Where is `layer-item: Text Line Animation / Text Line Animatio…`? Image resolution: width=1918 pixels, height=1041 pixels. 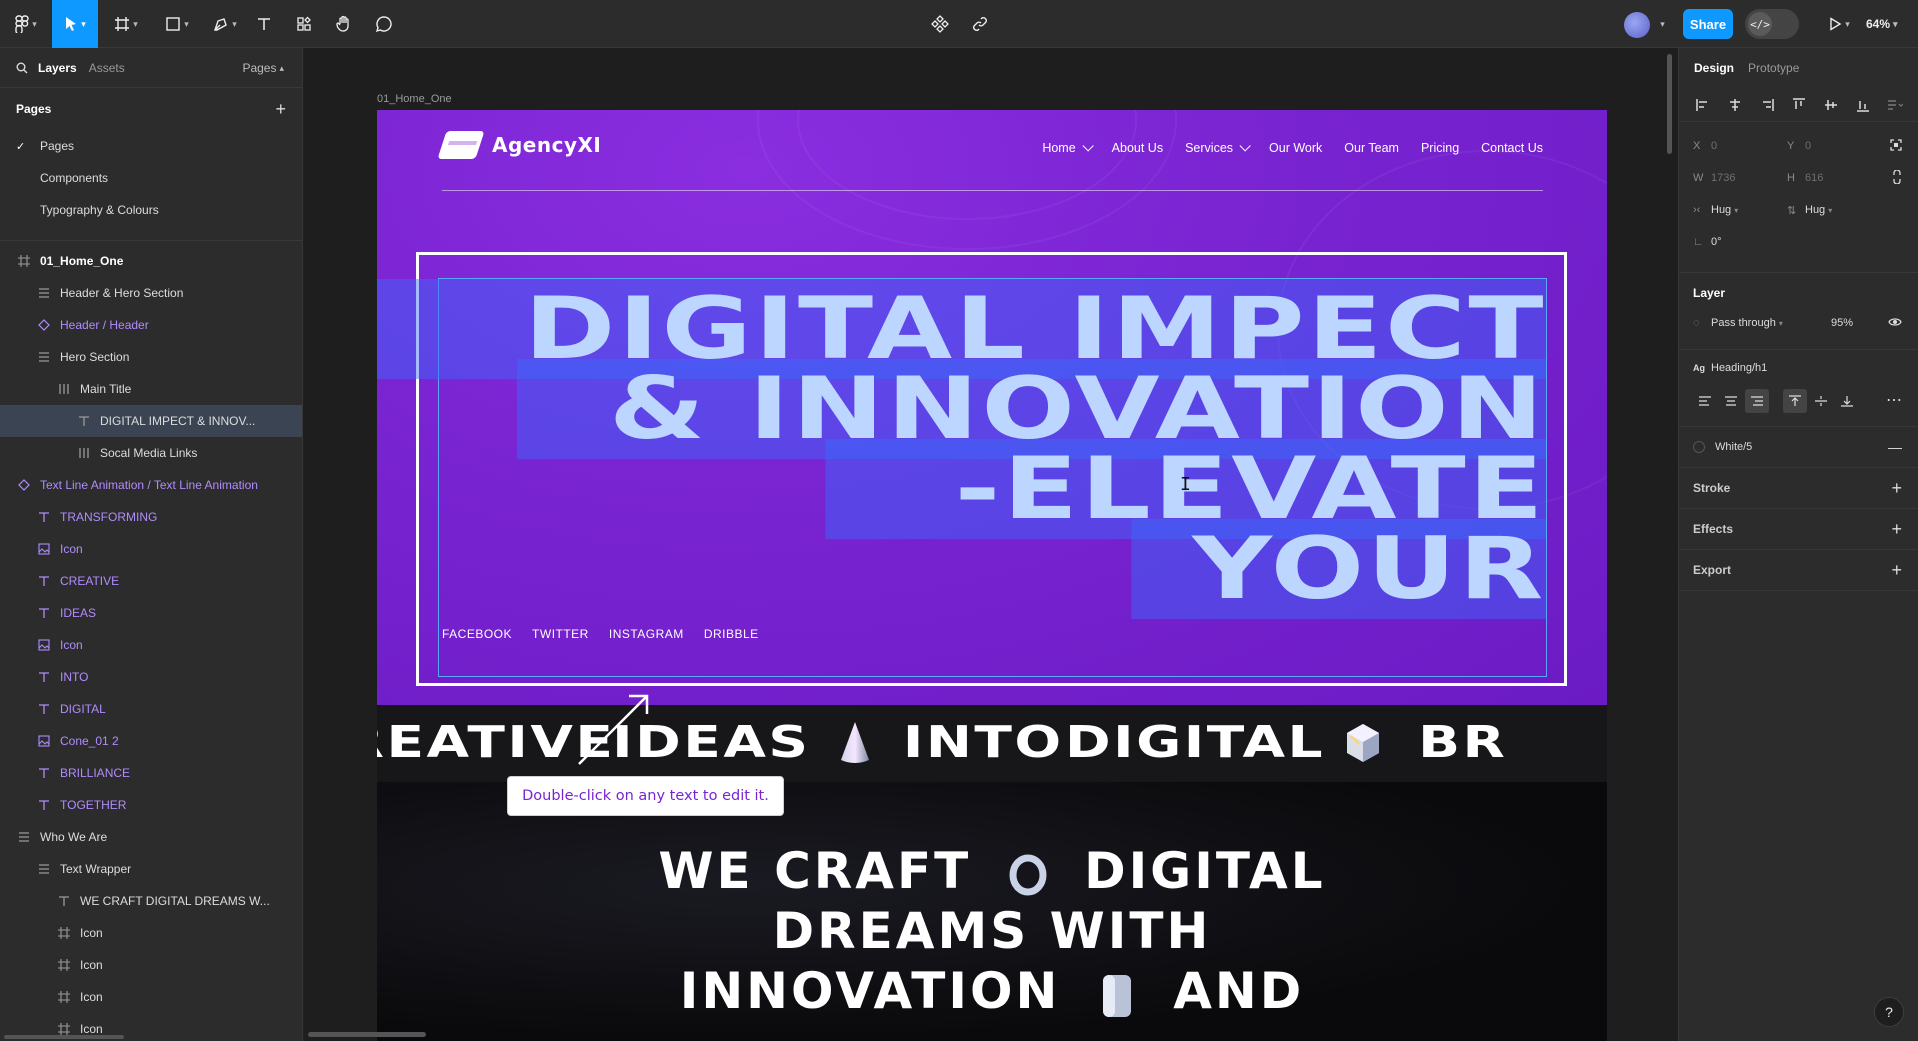 layer-item: Text Line Animation / Text Line Animatio… is located at coordinates (151, 485).